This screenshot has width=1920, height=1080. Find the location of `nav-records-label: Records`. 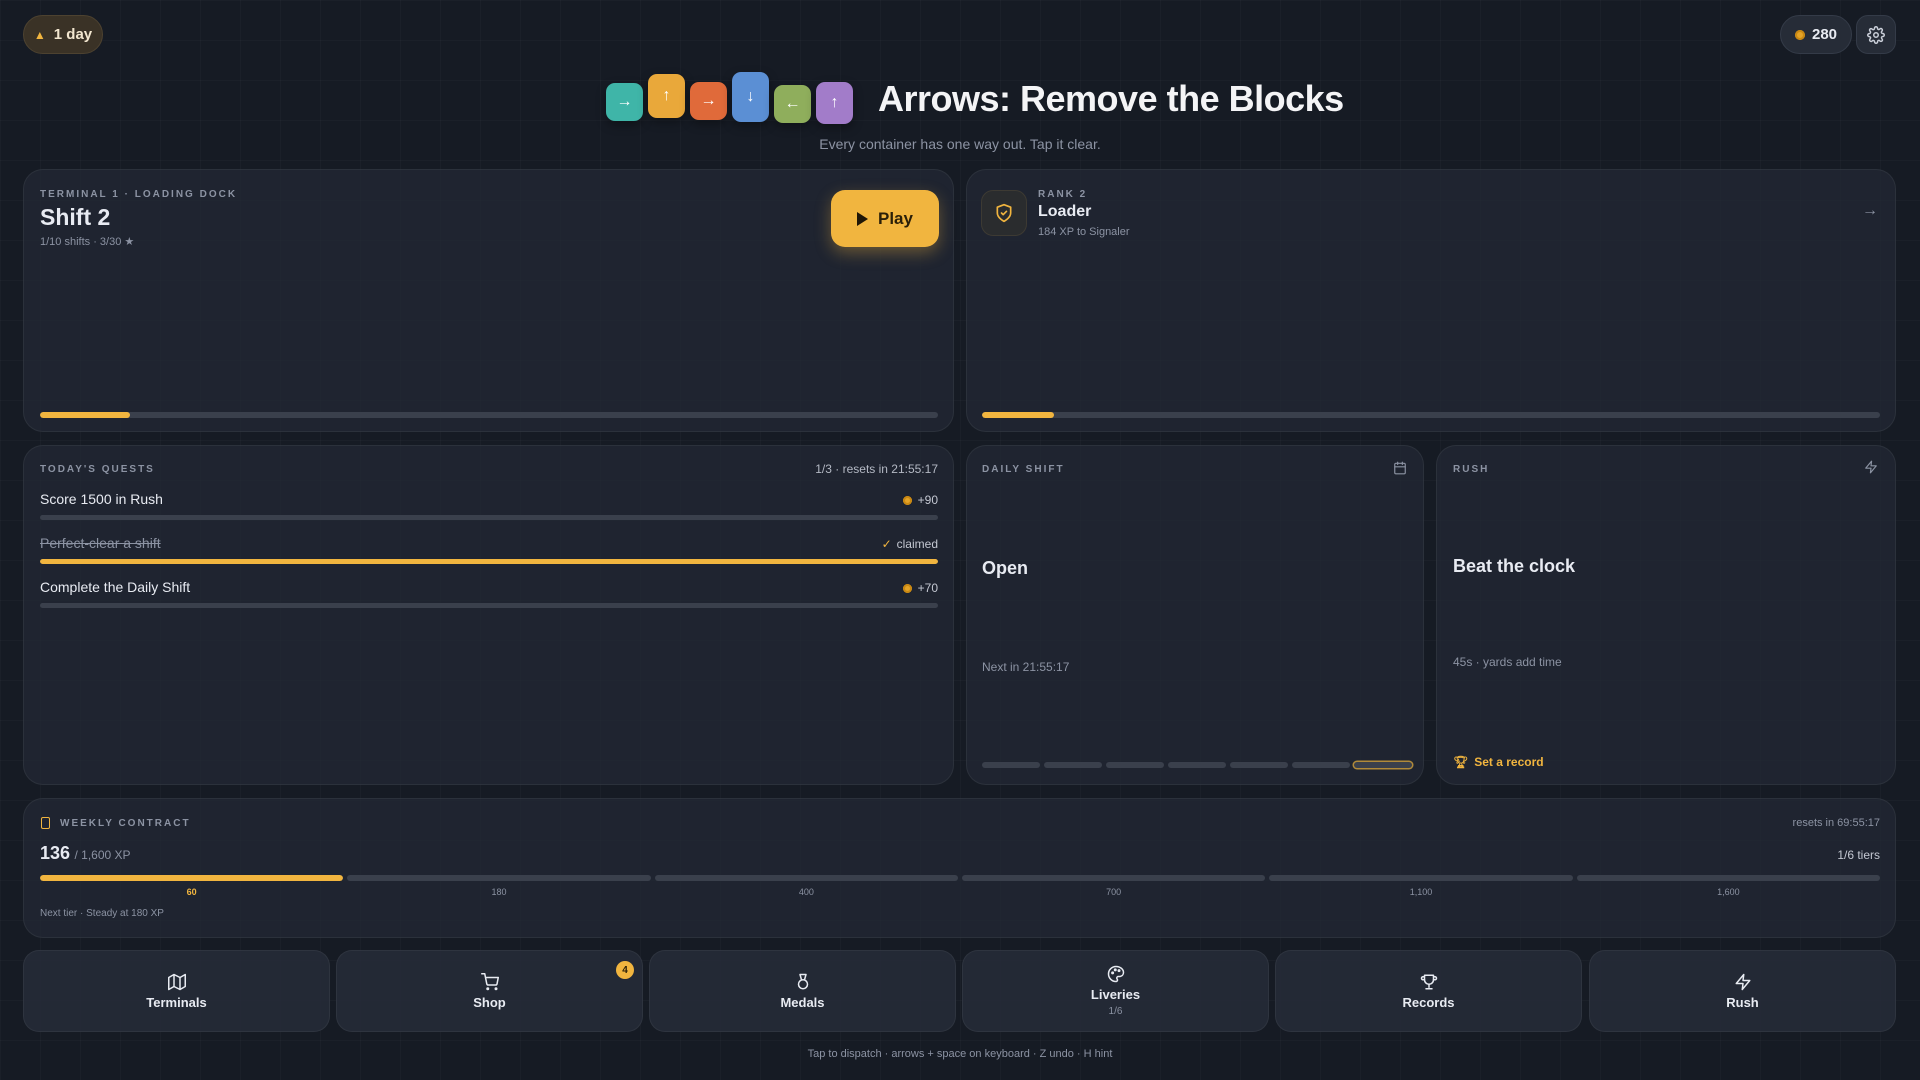

nav-records-label: Records is located at coordinates (1428, 1002).